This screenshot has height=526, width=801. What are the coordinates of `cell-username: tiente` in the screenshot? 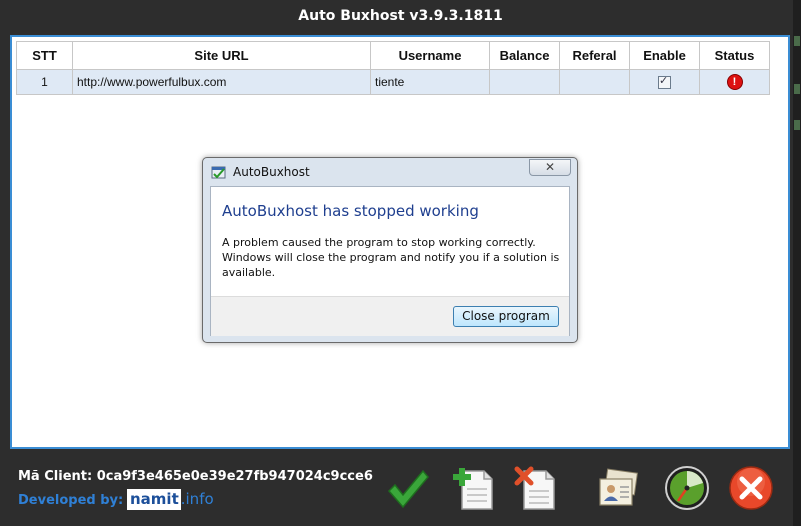 It's located at (430, 82).